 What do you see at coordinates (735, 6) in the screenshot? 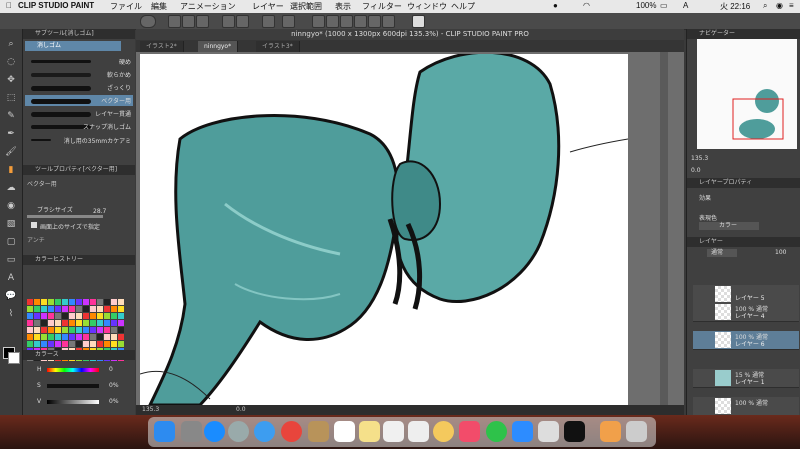
I see `menubar-clock: 火 22:16` at bounding box center [735, 6].